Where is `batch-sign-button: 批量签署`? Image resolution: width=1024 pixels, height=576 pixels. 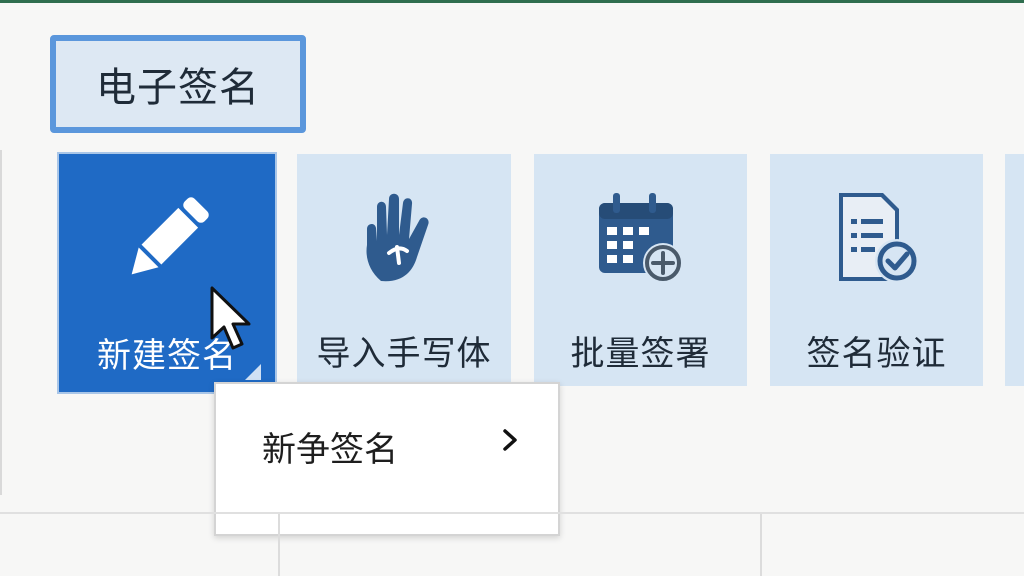
batch-sign-button: 批量签署 is located at coordinates (640, 270).